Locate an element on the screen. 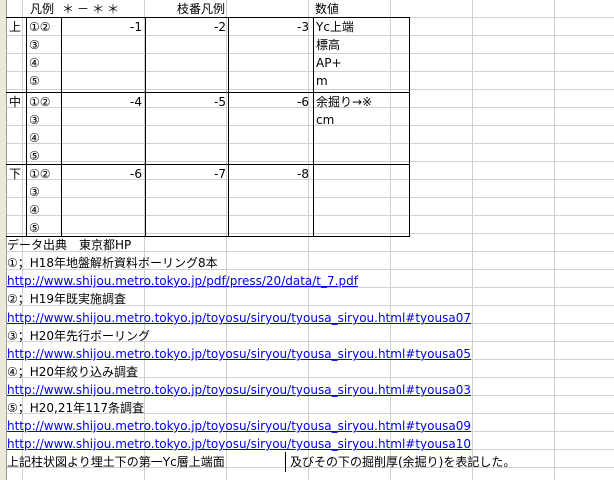 The width and height of the screenshot is (614, 480). value-cell: m is located at coordinates (322, 81).